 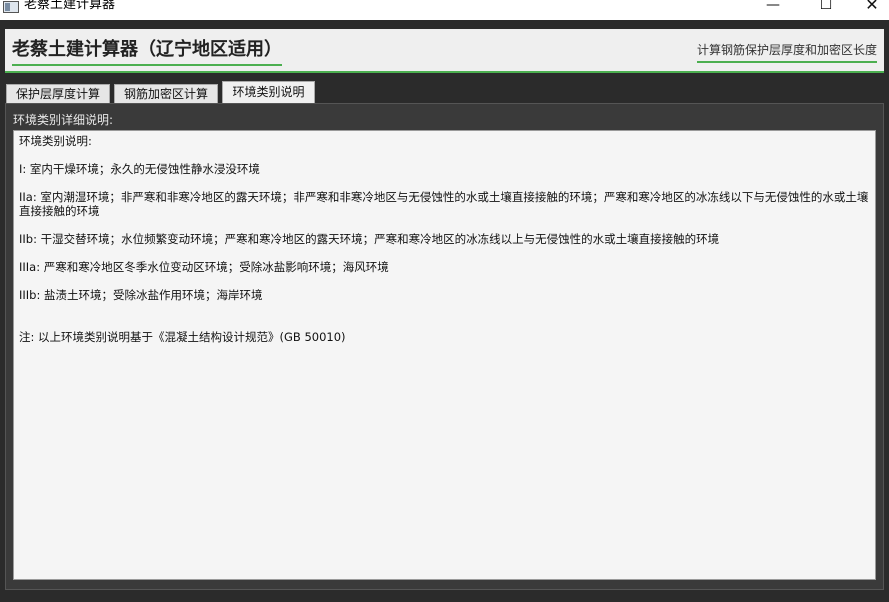 I want to click on maximize-button: ☐, so click(x=826, y=7).